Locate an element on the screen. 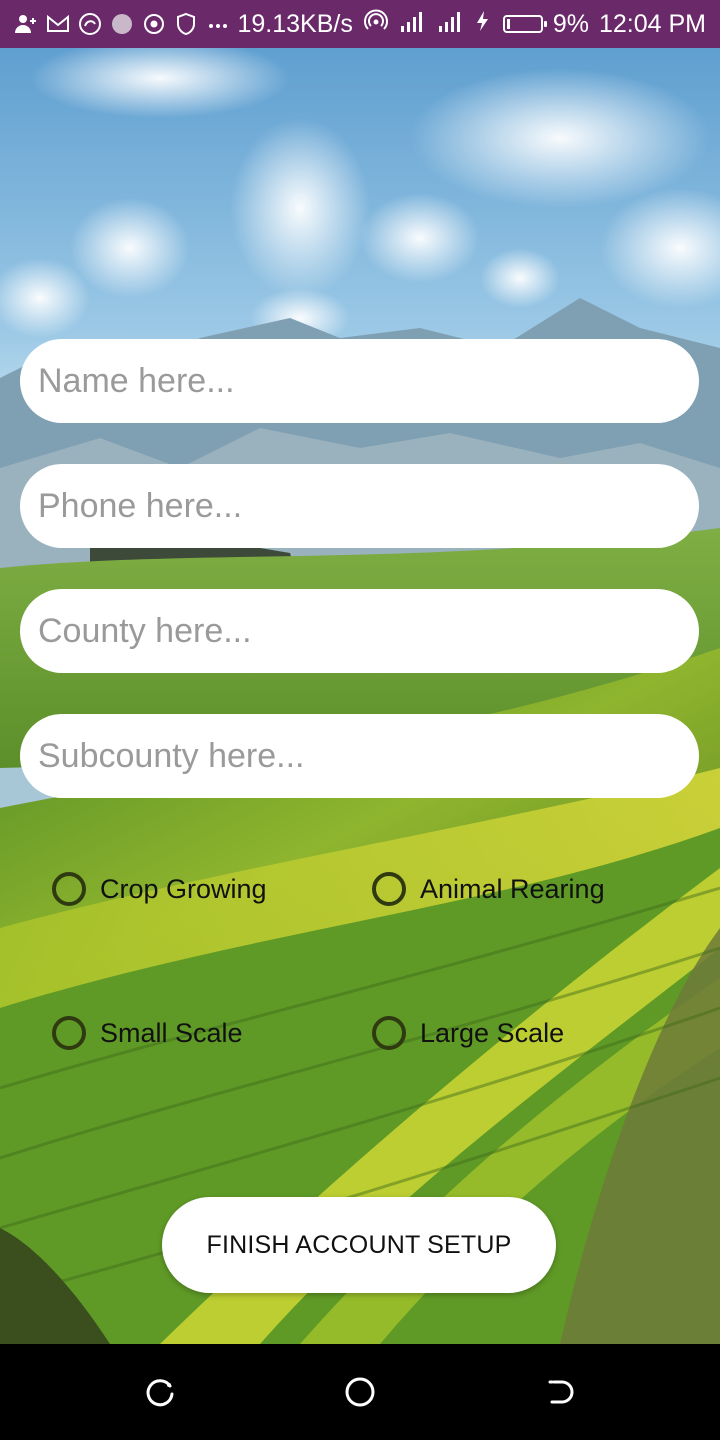  network-speed: 19.13KB/s is located at coordinates (295, 23).